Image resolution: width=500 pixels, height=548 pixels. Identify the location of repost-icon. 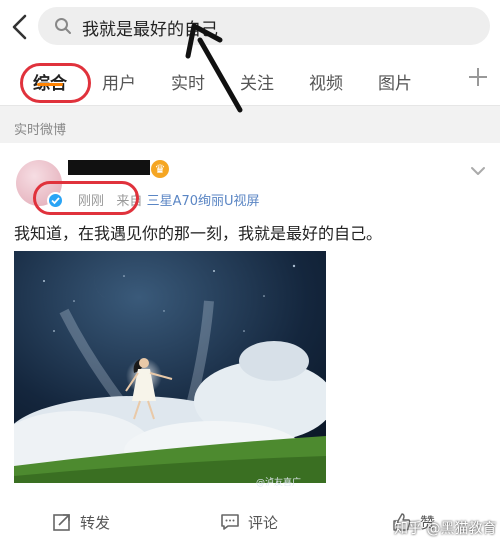
(61, 522).